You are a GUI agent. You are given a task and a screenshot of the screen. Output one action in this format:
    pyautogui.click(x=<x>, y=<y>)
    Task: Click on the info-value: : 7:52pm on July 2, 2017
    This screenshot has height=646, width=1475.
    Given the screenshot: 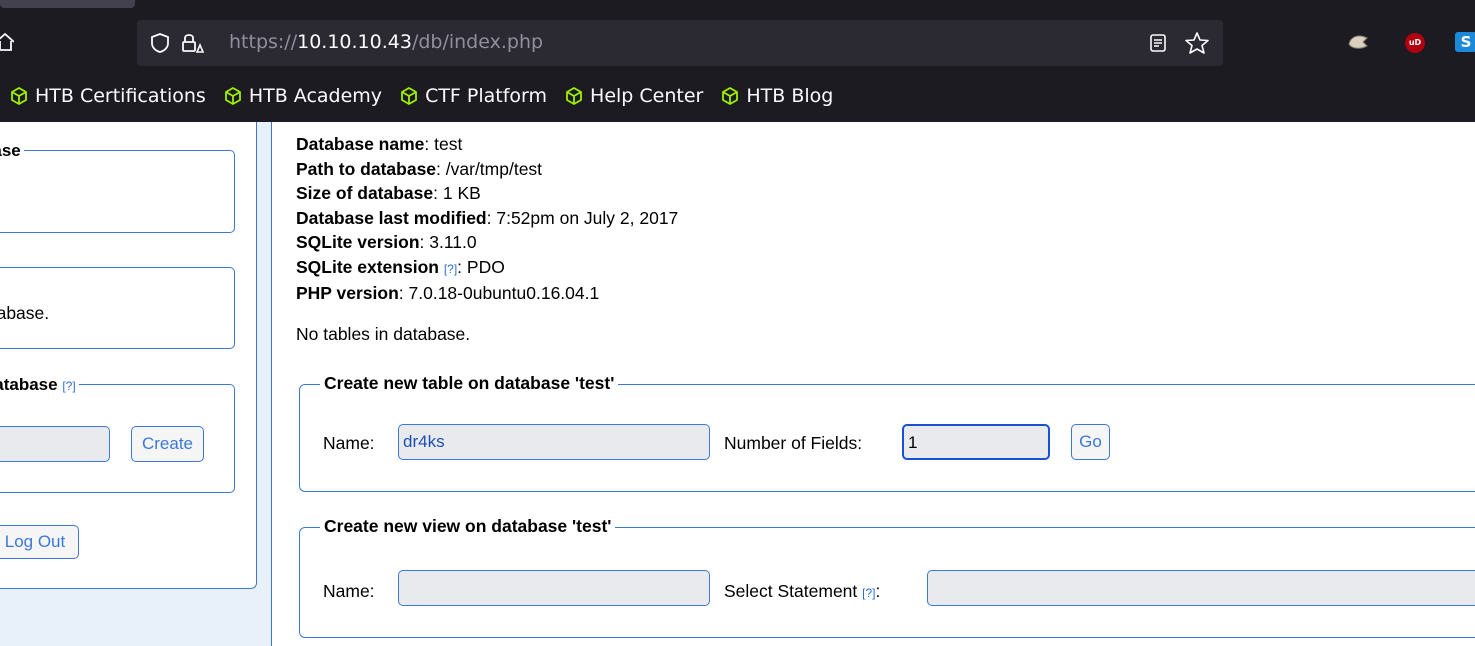 What is the action you would take?
    pyautogui.click(x=582, y=217)
    